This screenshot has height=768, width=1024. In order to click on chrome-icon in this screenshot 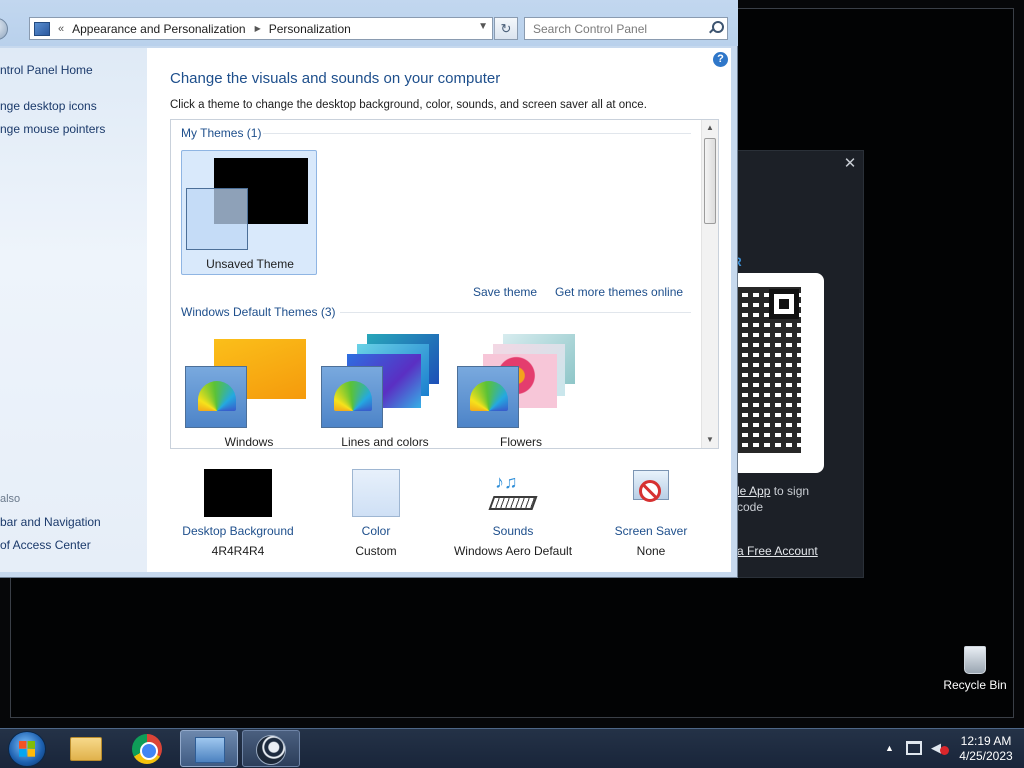, I will do `click(147, 749)`.